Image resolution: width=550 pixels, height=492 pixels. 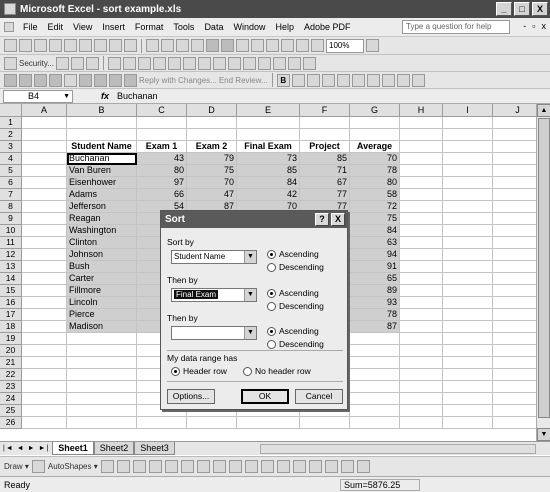 What do you see at coordinates (11, 135) in the screenshot?
I see `row-header-2: 2` at bounding box center [11, 135].